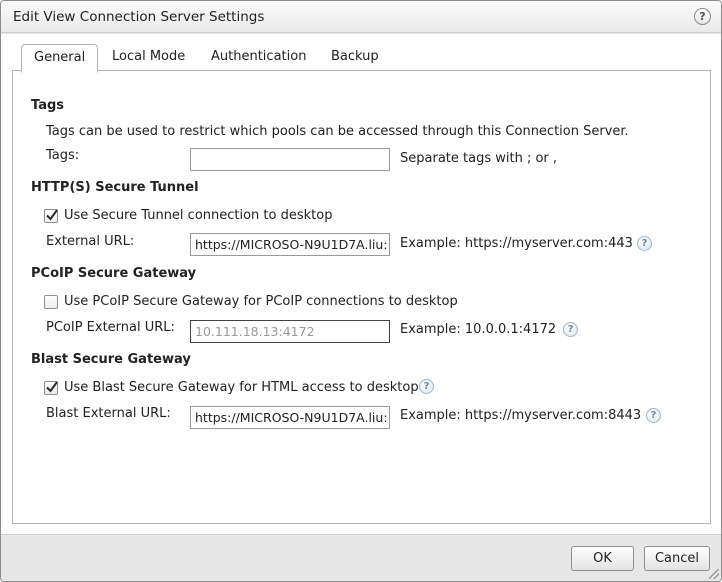  I want to click on tab-local-mode: Local Mode, so click(148, 58).